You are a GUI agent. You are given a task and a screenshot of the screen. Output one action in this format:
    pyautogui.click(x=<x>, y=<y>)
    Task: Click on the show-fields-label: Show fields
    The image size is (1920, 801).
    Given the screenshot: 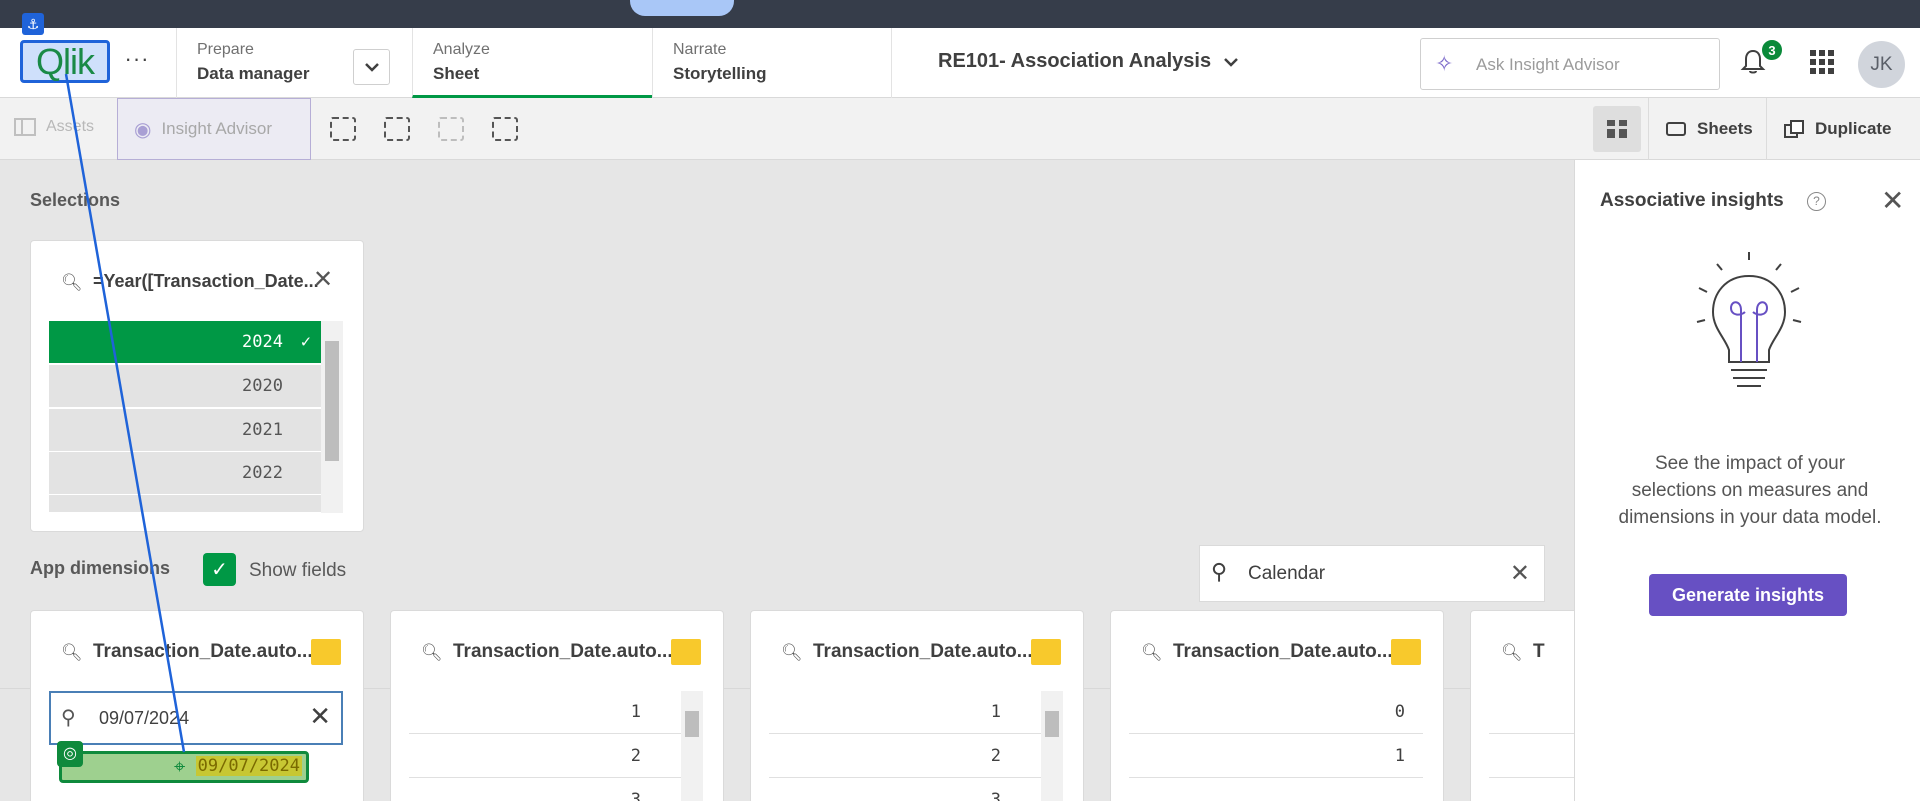 What is the action you would take?
    pyautogui.click(x=298, y=570)
    